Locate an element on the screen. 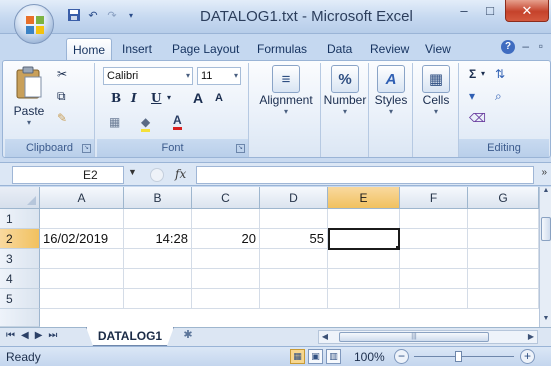 The width and height of the screenshot is (551, 366). tab-home: Home is located at coordinates (89, 49).